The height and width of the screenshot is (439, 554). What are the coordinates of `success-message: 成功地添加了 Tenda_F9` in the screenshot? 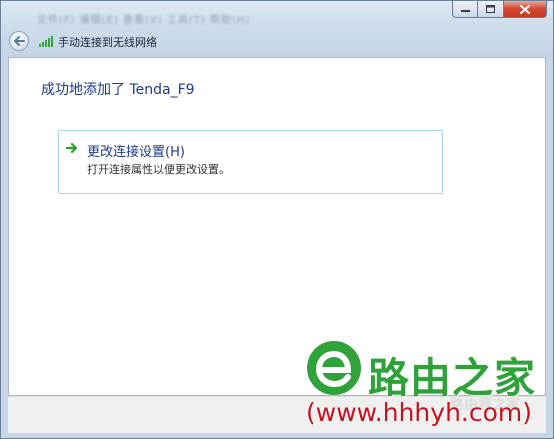 It's located at (118, 90).